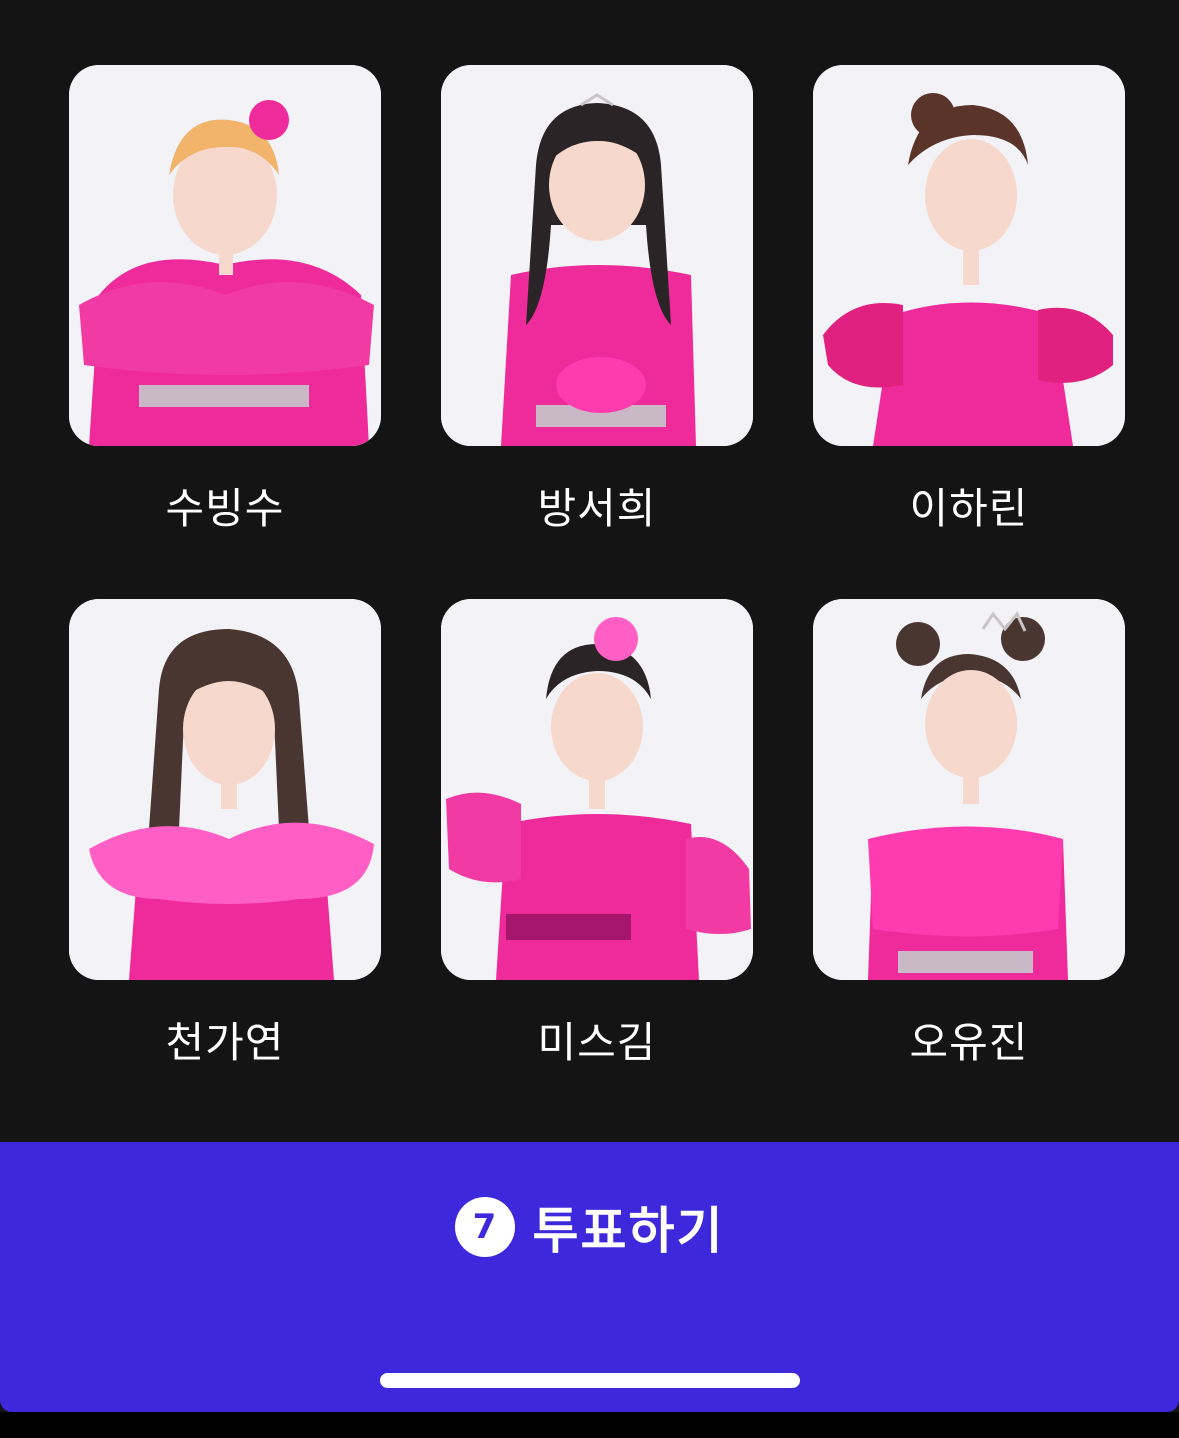 This screenshot has height=1438, width=1179. What do you see at coordinates (969, 1042) in the screenshot?
I see `candidate-name: 오유진` at bounding box center [969, 1042].